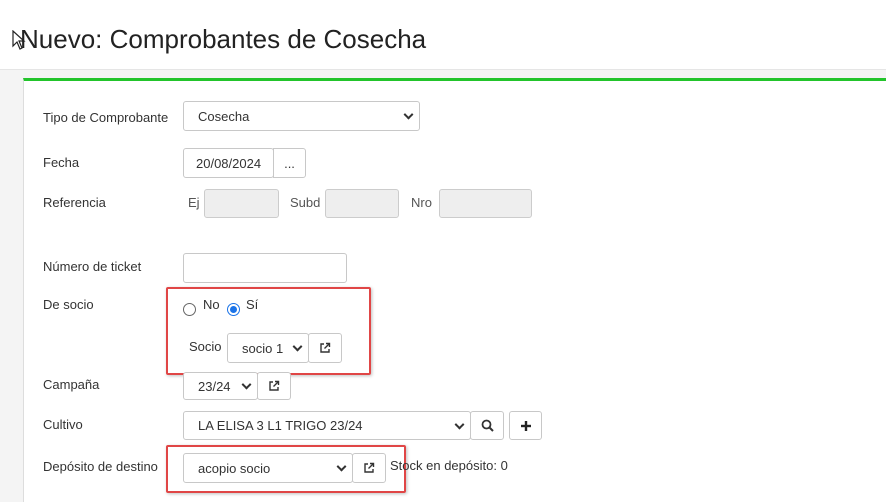 This screenshot has width=886, height=502. What do you see at coordinates (241, 203) in the screenshot?
I see `ej-input` at bounding box center [241, 203].